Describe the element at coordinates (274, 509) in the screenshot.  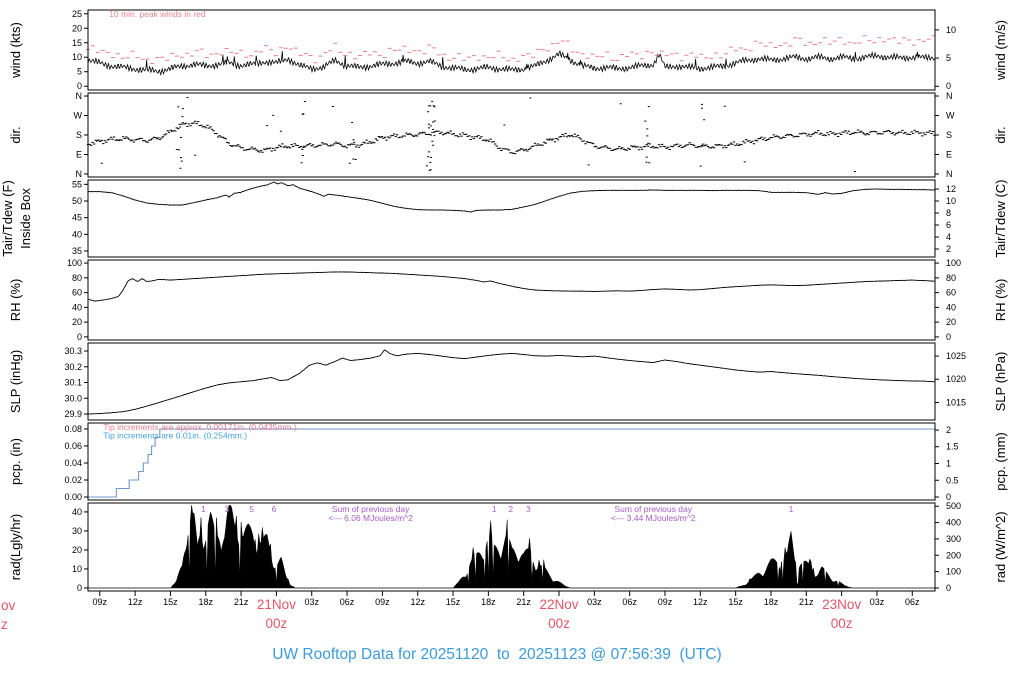
I see `annotation-rad: 6` at that location.